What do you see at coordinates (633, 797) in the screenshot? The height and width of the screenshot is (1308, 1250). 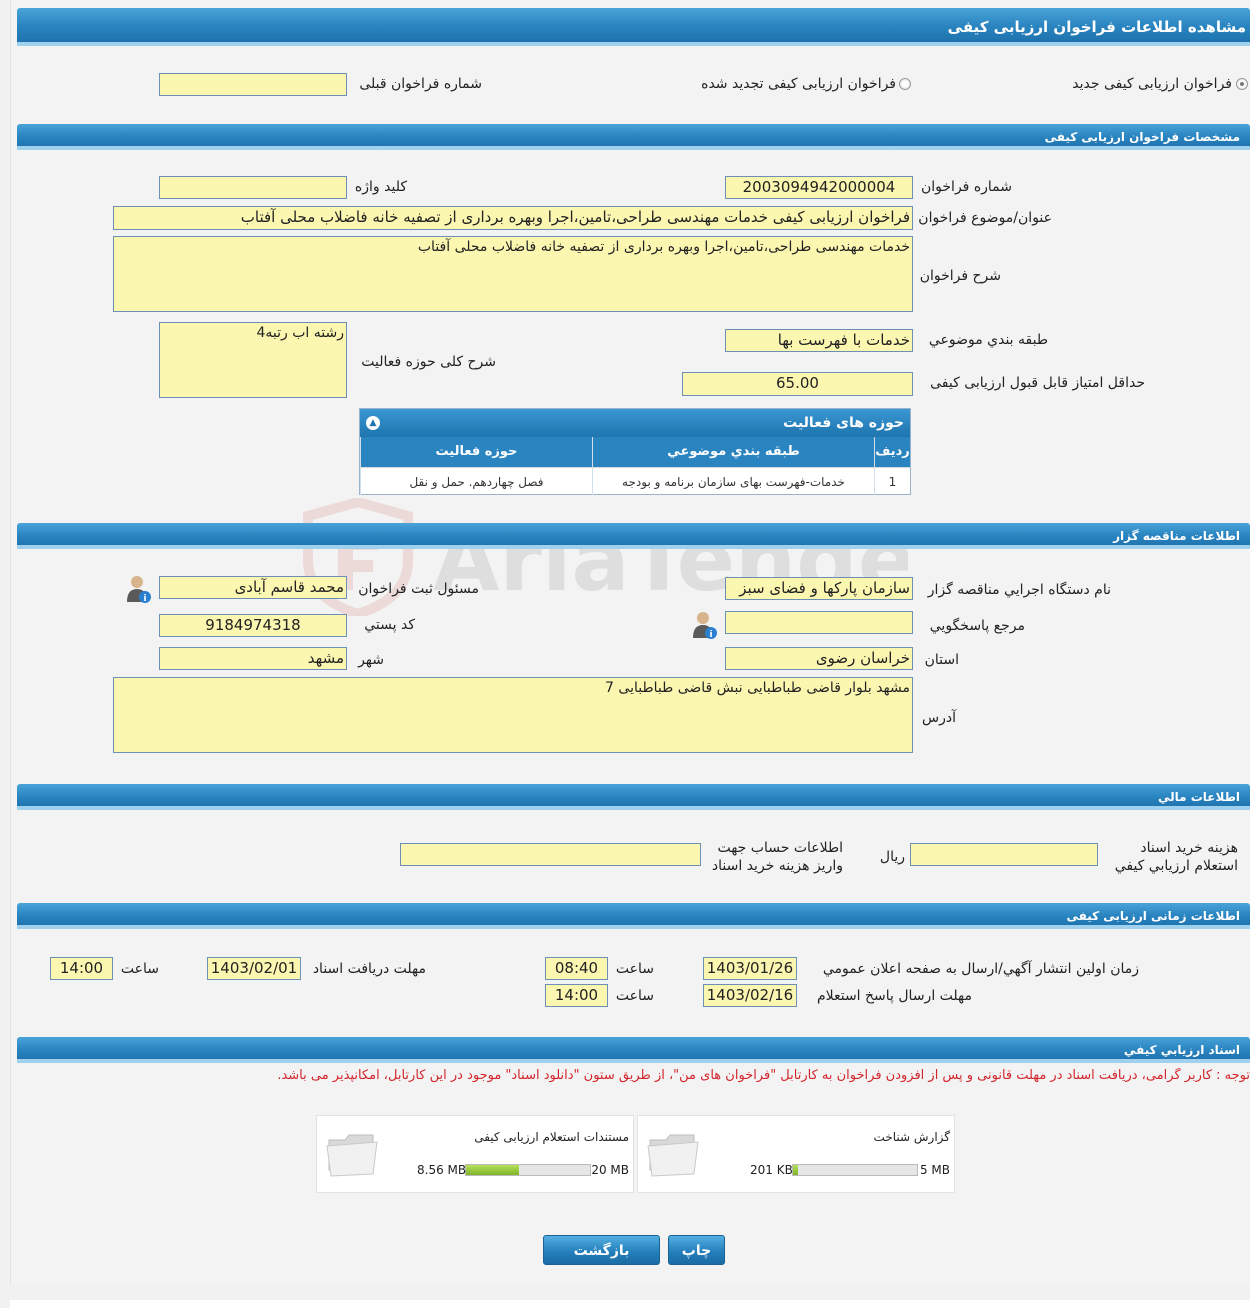 I see `section-financial-header: اطلاعات مالي` at bounding box center [633, 797].